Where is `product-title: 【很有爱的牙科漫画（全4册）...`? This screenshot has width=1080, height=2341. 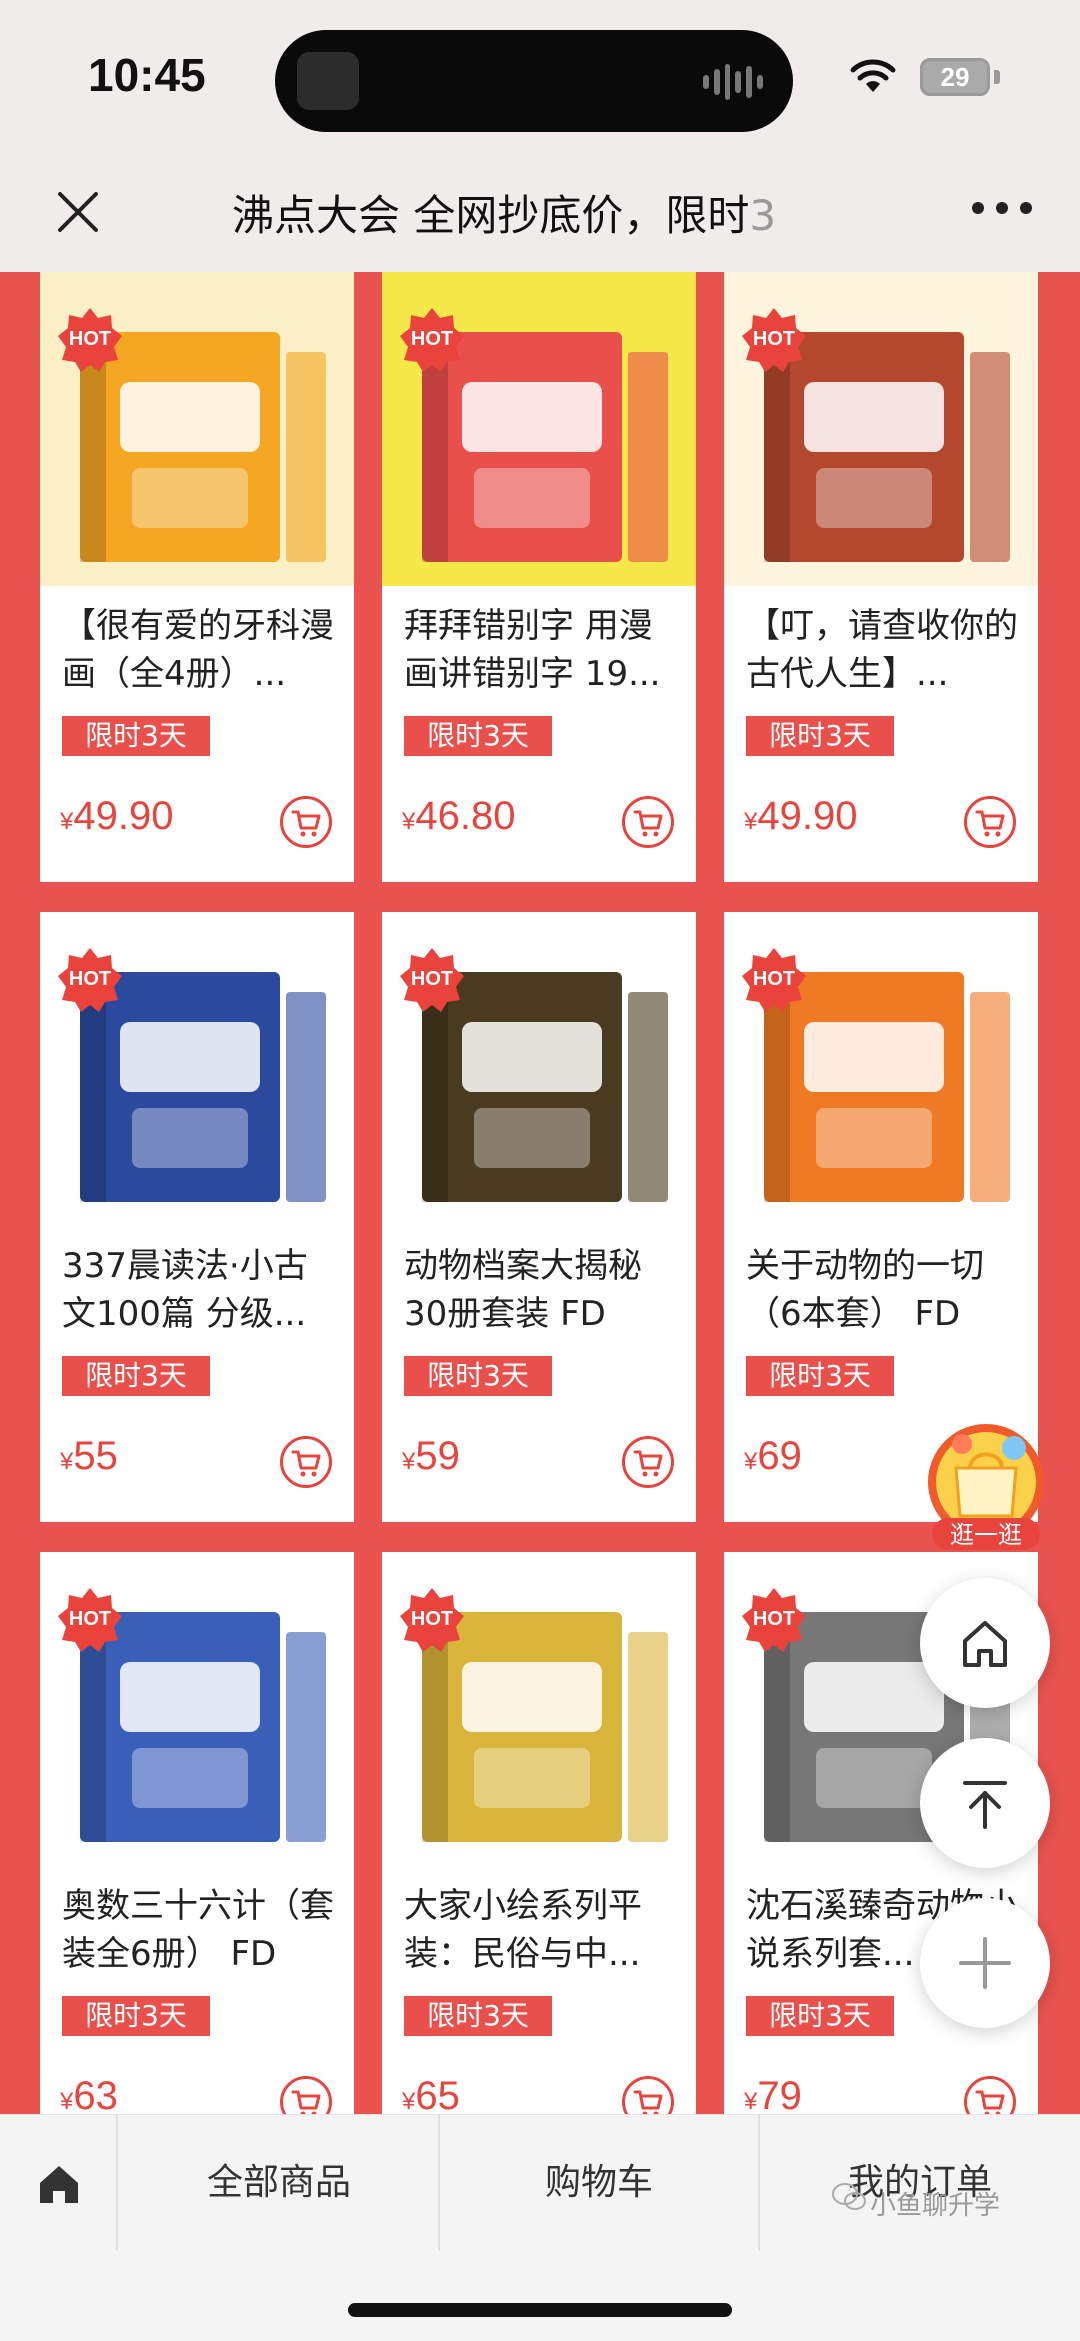
product-title: 【很有爱的牙科漫画（全4册）... is located at coordinates (200, 652).